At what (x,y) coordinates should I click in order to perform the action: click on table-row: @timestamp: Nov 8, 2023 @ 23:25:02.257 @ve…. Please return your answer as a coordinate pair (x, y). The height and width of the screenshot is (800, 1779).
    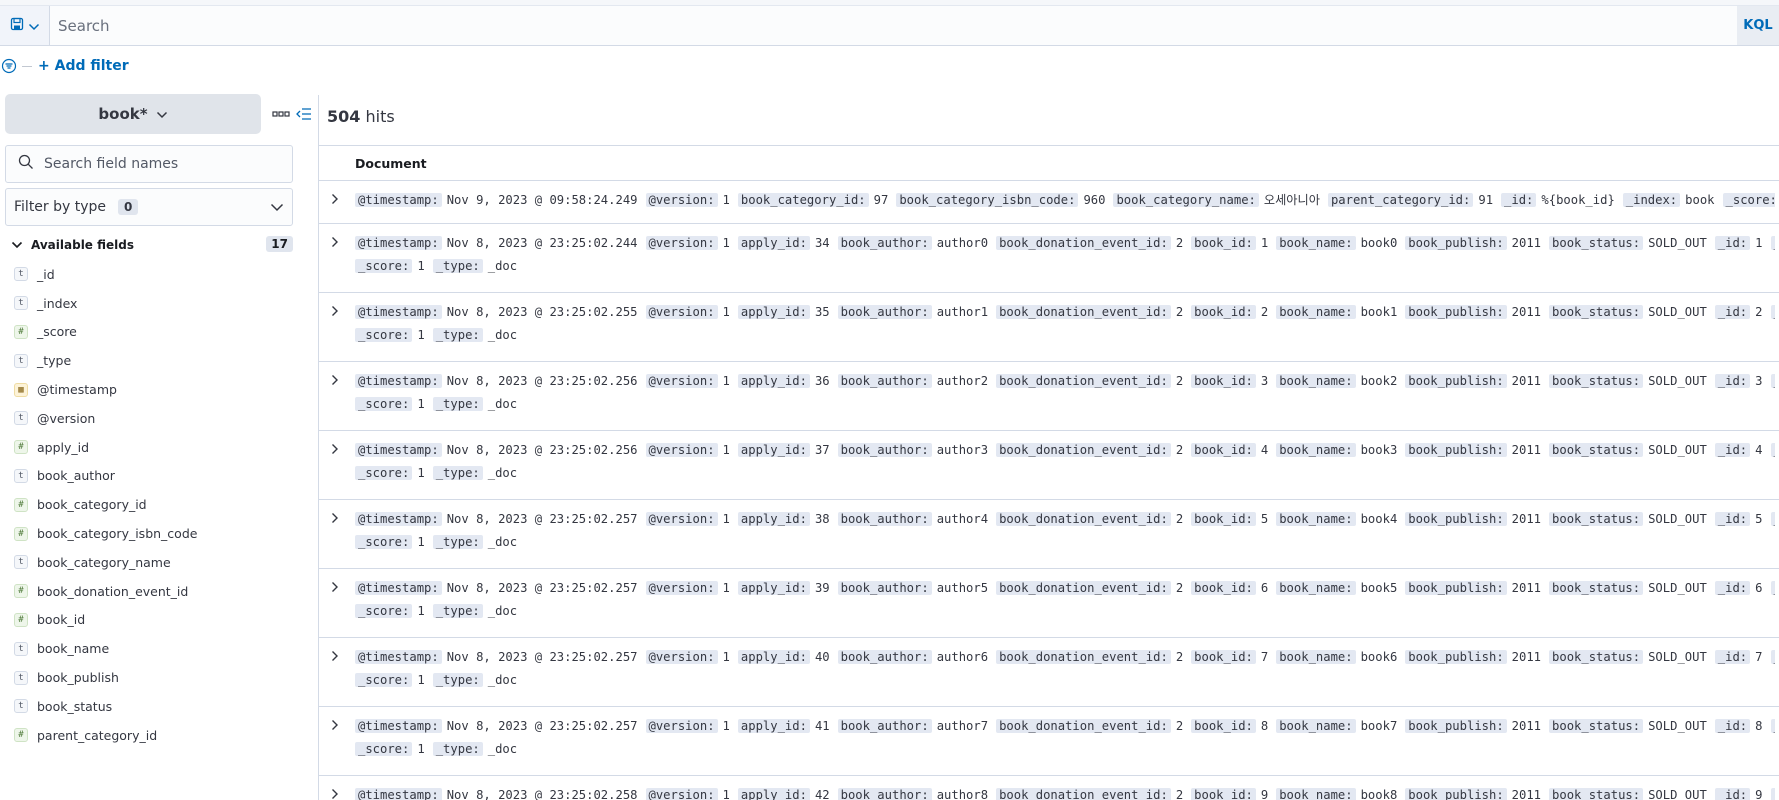
    Looking at the image, I should click on (1049, 603).